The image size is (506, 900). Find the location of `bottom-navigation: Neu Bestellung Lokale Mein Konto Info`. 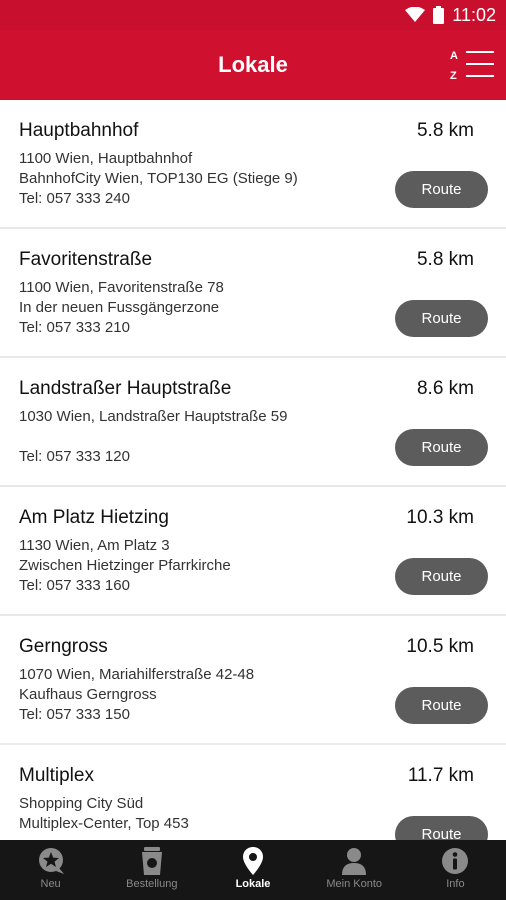

bottom-navigation: Neu Bestellung Lokale Mein Konto Info is located at coordinates (253, 870).